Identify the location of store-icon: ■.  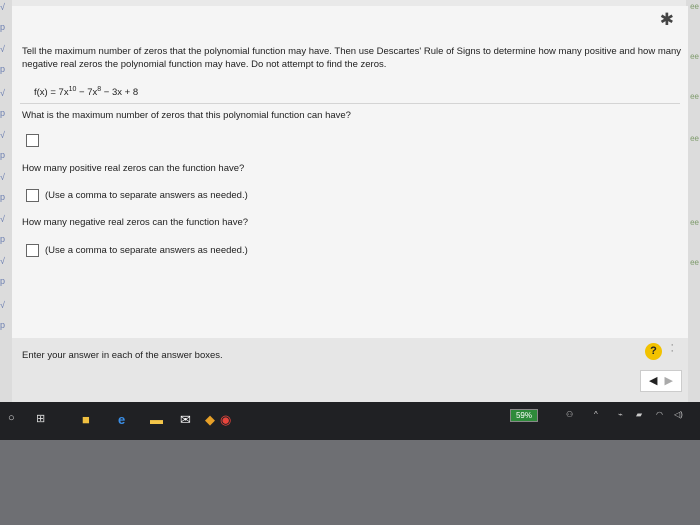
(86, 419).